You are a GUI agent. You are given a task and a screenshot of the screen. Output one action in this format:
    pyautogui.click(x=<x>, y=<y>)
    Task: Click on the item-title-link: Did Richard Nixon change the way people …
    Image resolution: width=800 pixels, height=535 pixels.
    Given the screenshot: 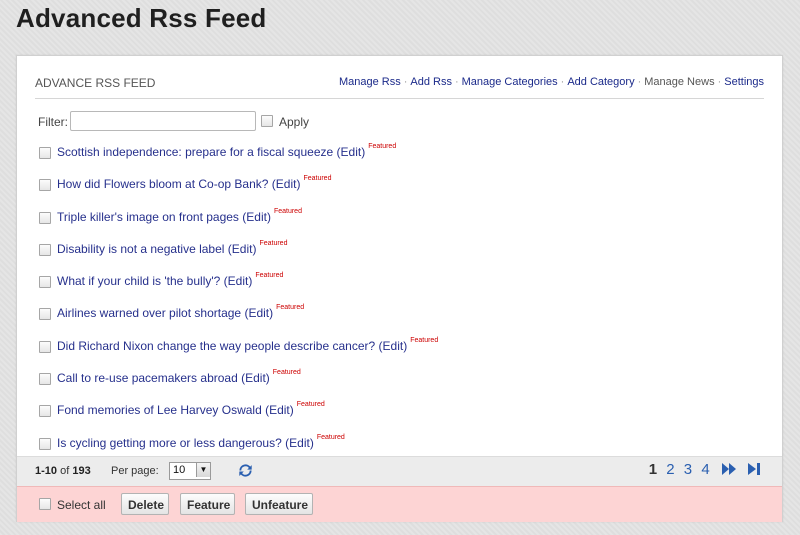 What is the action you would take?
    pyautogui.click(x=216, y=346)
    